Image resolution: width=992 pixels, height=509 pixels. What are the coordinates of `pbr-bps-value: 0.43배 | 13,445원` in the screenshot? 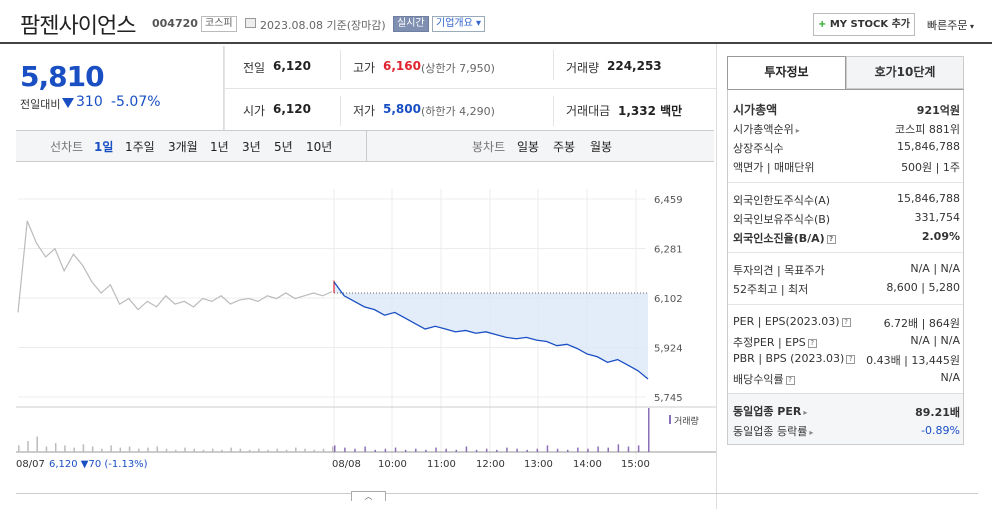 It's located at (913, 360).